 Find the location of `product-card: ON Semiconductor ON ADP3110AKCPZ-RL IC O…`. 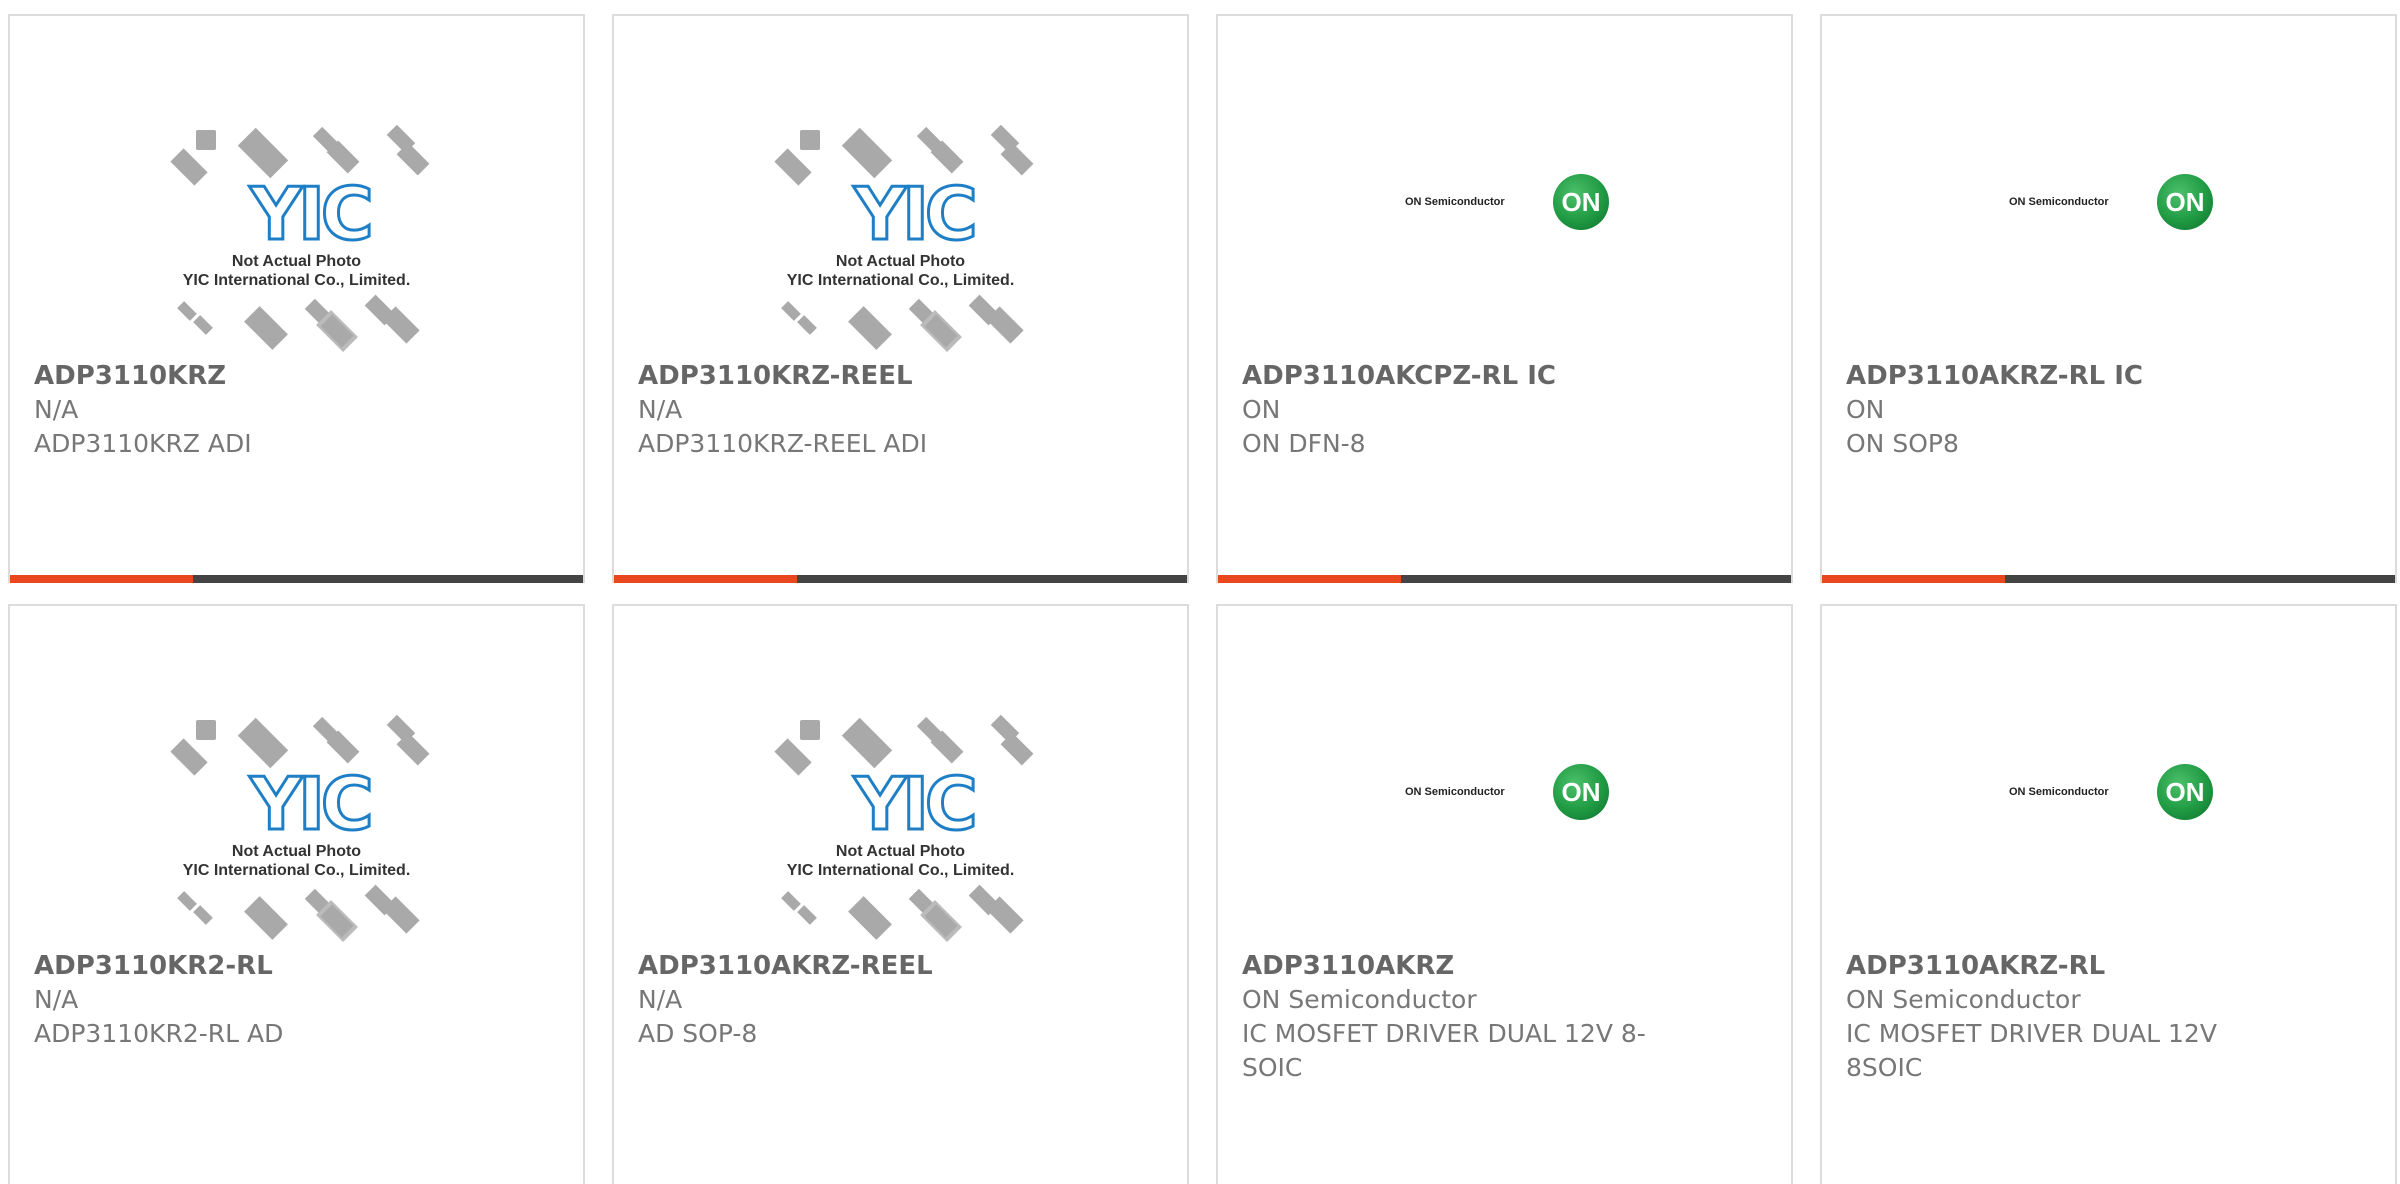

product-card: ON Semiconductor ON ADP3110AKCPZ-RL IC O… is located at coordinates (1504, 298).